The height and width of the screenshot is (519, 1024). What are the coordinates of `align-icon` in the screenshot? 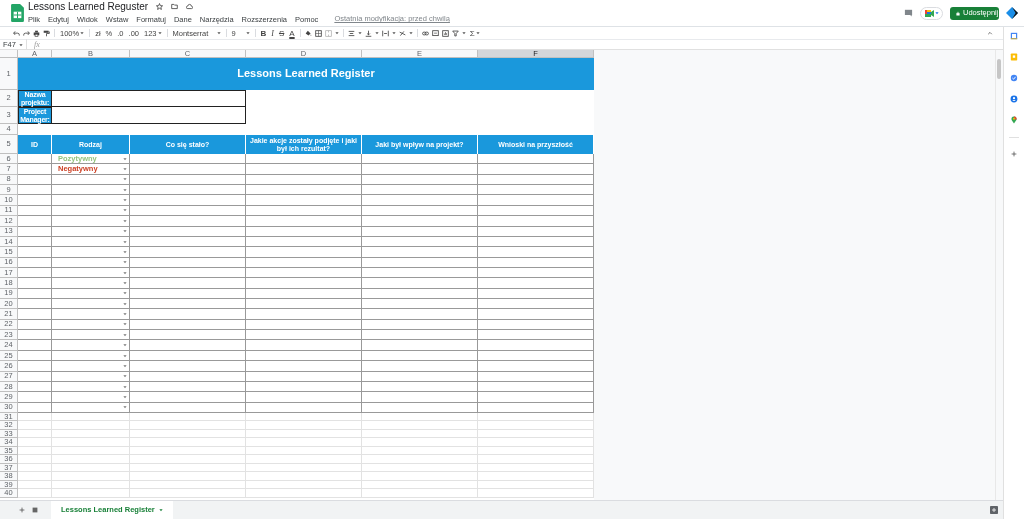 It's located at (351, 33).